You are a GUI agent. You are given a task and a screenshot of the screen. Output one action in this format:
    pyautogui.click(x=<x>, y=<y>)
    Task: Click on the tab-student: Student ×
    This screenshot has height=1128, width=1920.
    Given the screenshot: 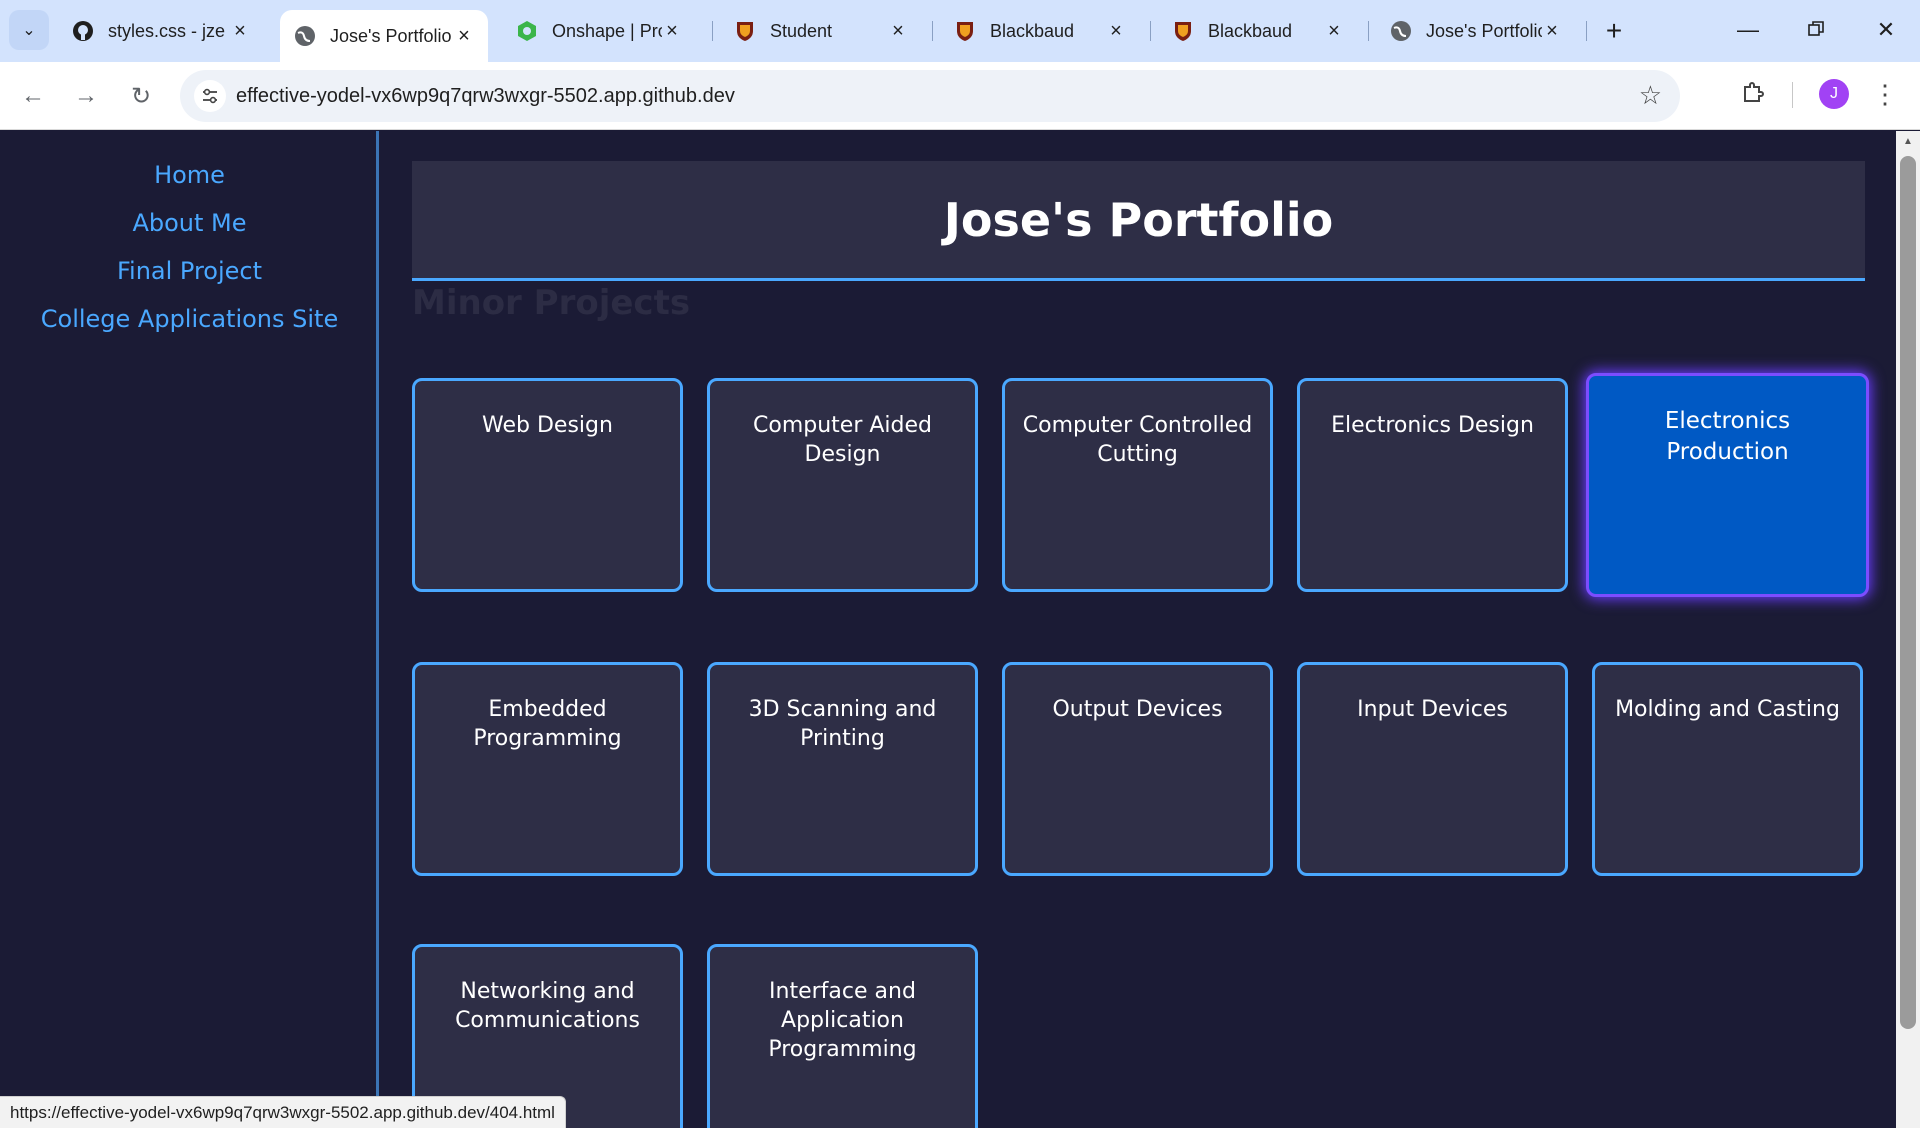 What is the action you would take?
    pyautogui.click(x=821, y=31)
    